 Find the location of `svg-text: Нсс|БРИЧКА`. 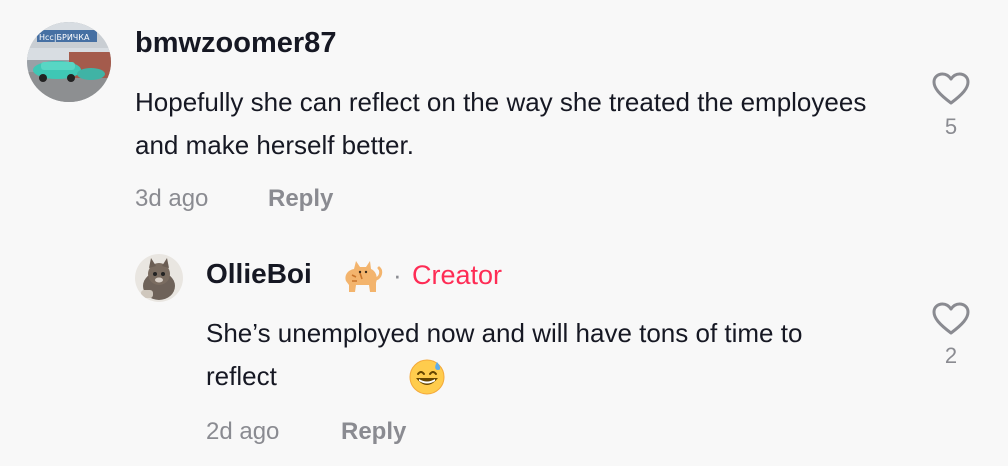

svg-text: Нсс|БРИЧКА is located at coordinates (64, 37).